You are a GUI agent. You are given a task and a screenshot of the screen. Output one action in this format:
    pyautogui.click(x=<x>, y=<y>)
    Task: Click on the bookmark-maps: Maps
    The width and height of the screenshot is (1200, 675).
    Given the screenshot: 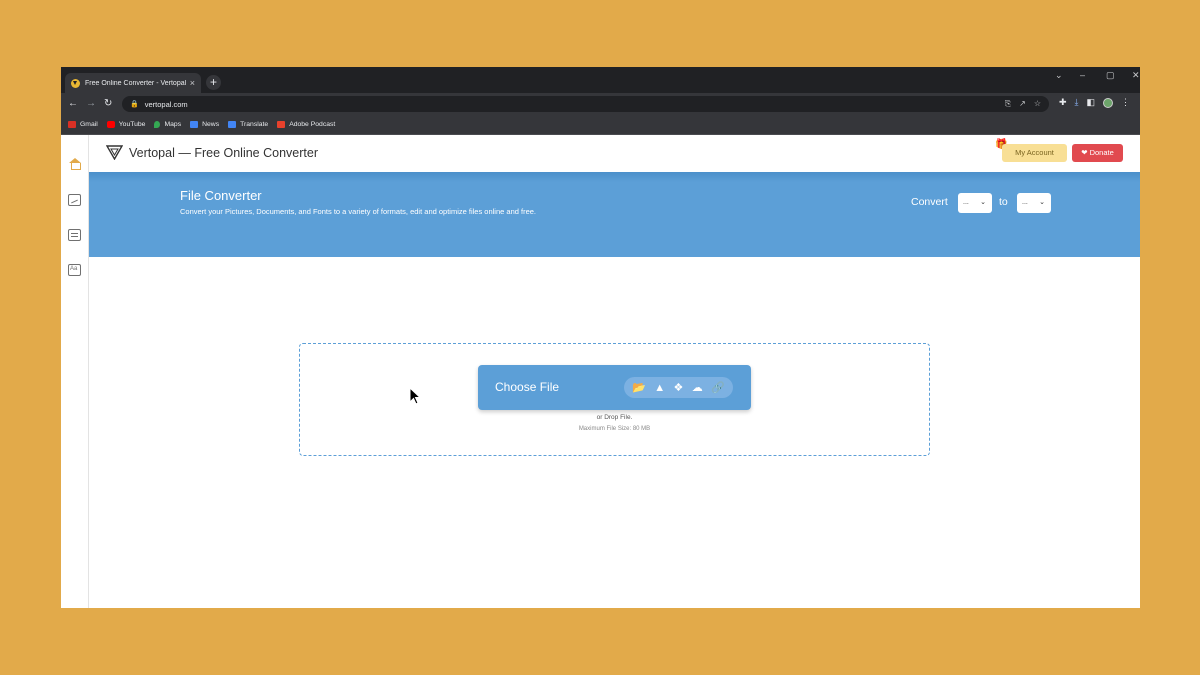 What is the action you would take?
    pyautogui.click(x=167, y=124)
    